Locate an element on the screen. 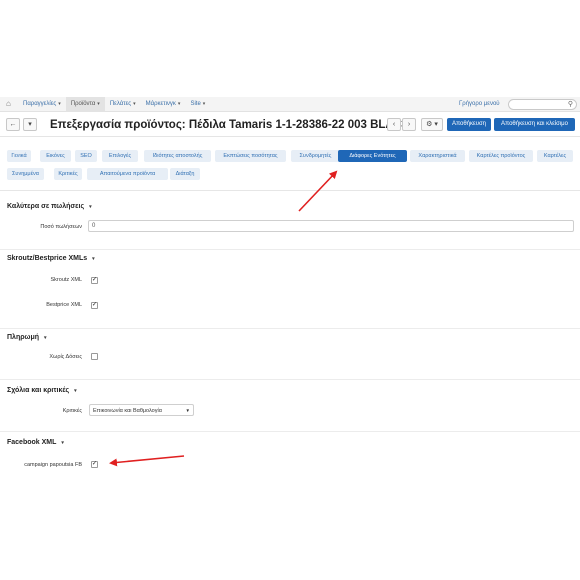 Image resolution: width=580 pixels, height=580 pixels. search-icon: ⚲ is located at coordinates (570, 104).